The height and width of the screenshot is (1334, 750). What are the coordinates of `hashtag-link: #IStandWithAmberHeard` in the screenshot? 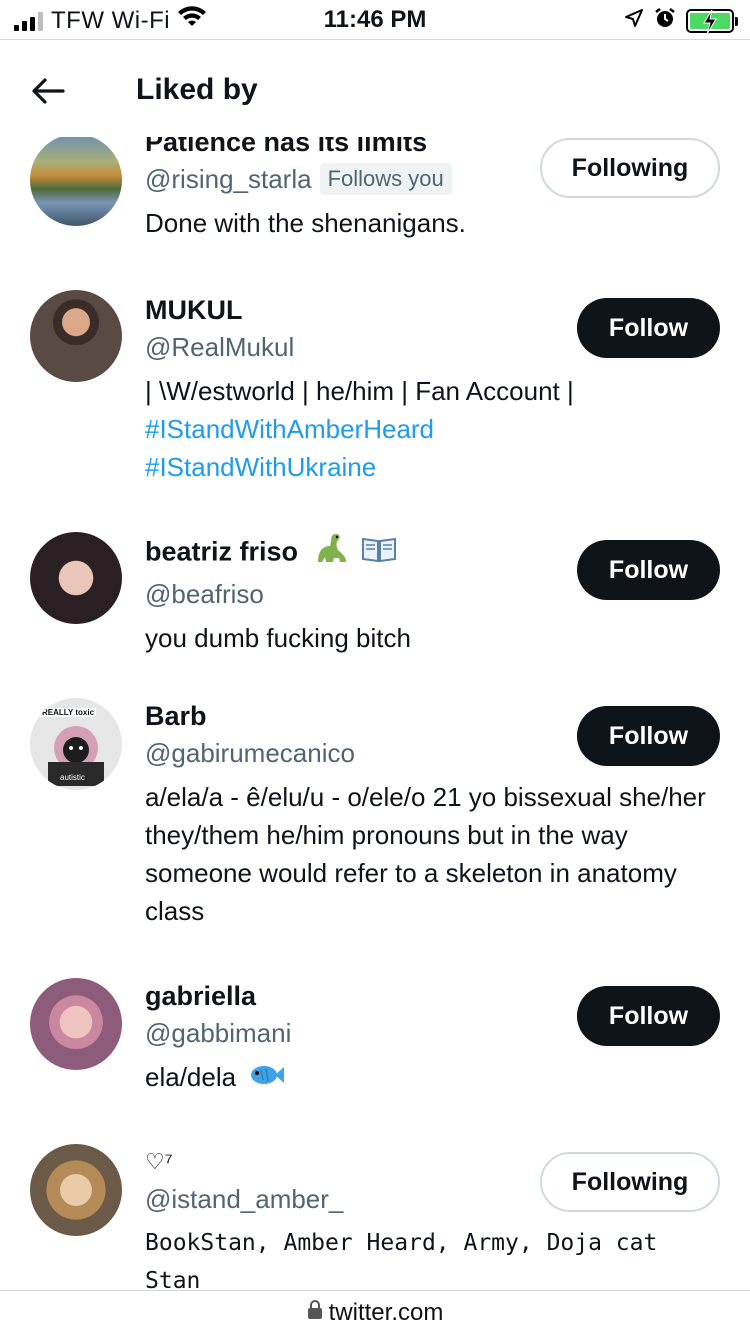 It's located at (435, 429).